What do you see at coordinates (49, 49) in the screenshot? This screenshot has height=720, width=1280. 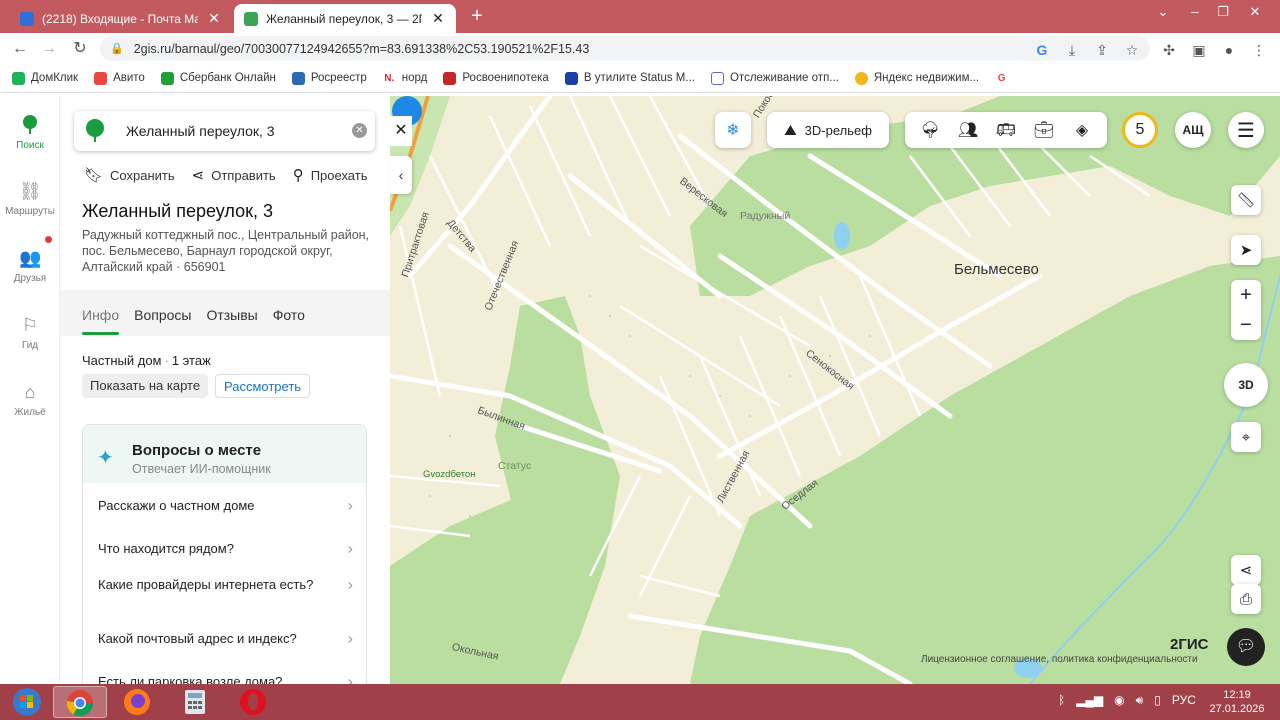 I see `forward-icon: →` at bounding box center [49, 49].